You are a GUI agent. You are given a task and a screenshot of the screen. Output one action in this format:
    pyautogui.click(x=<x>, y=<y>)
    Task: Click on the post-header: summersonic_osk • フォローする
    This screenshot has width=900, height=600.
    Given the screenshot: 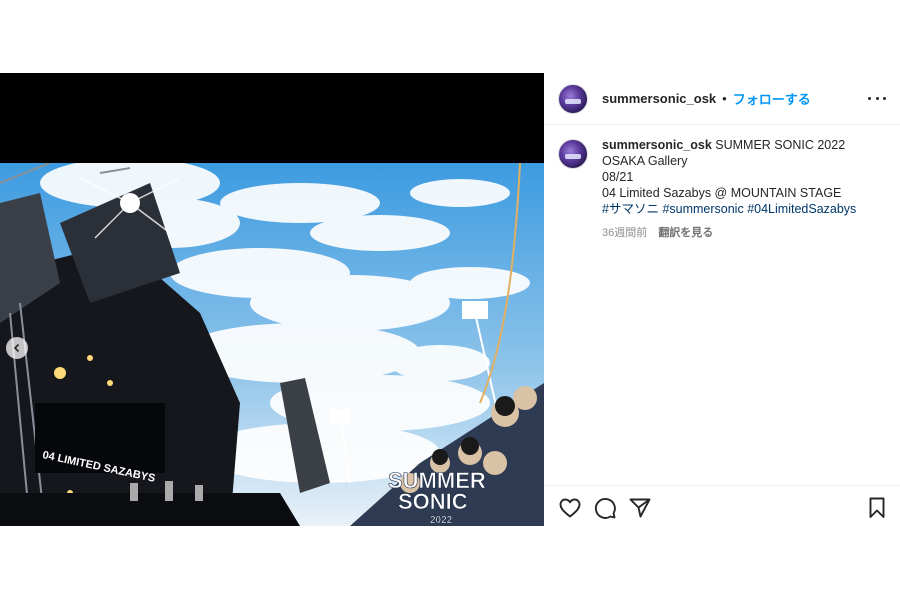 What is the action you would take?
    pyautogui.click(x=722, y=99)
    